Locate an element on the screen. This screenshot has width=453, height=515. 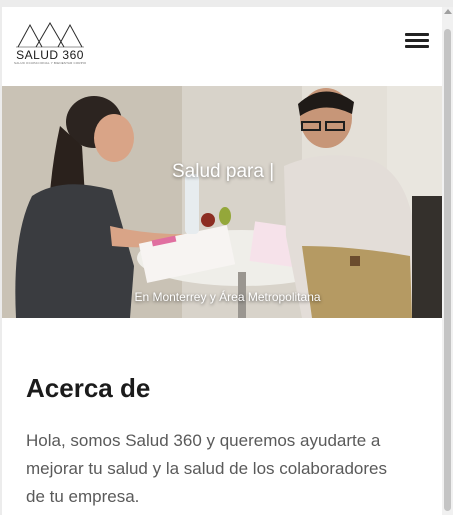
hero-subtitle: En Monterrey y Área Metropolitana is located at coordinates (227, 297).